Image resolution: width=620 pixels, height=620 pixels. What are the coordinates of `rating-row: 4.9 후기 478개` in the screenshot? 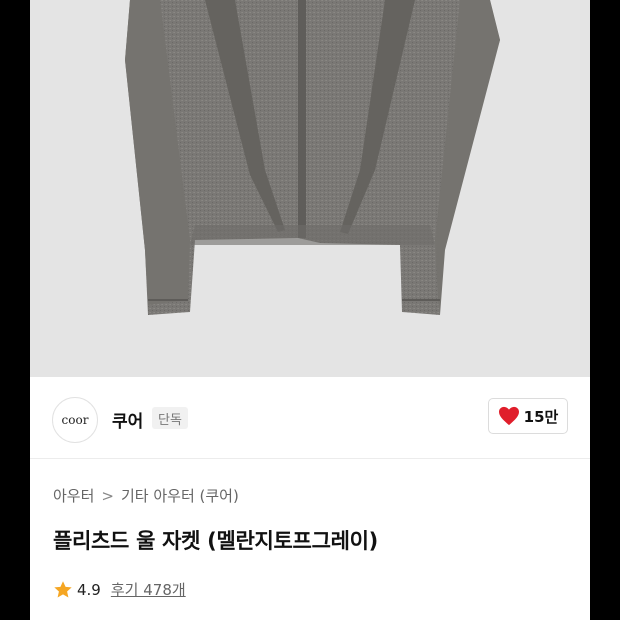 It's located at (119, 589).